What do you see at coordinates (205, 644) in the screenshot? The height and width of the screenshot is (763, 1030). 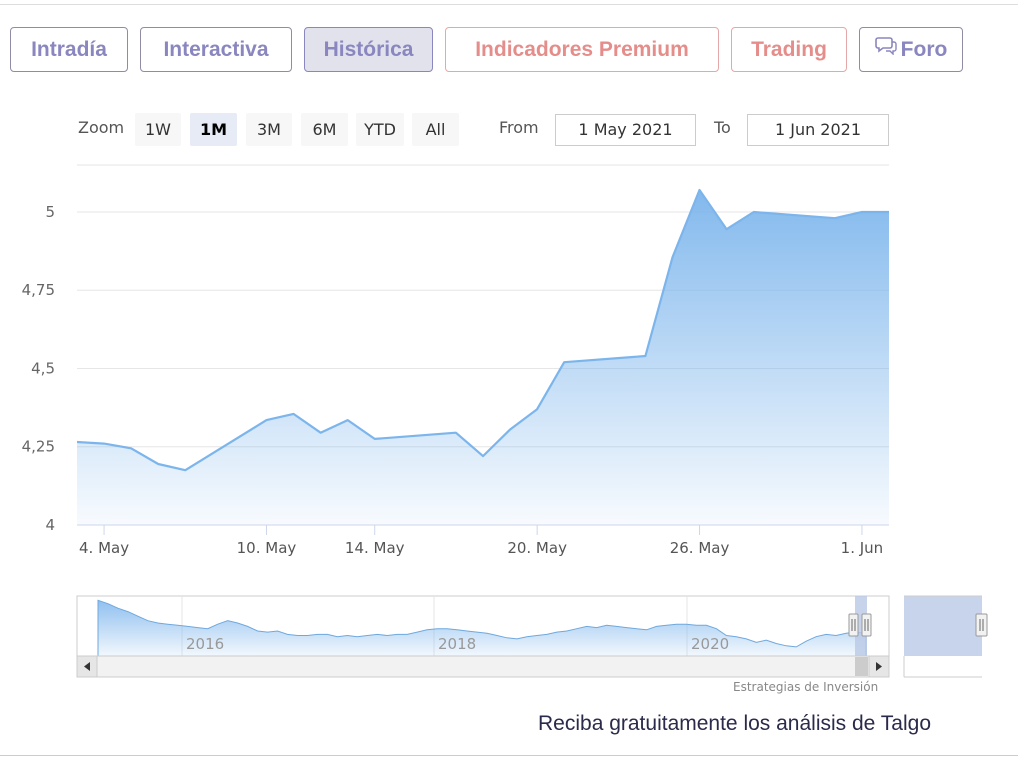 I see `navigator-year-label: 2016` at bounding box center [205, 644].